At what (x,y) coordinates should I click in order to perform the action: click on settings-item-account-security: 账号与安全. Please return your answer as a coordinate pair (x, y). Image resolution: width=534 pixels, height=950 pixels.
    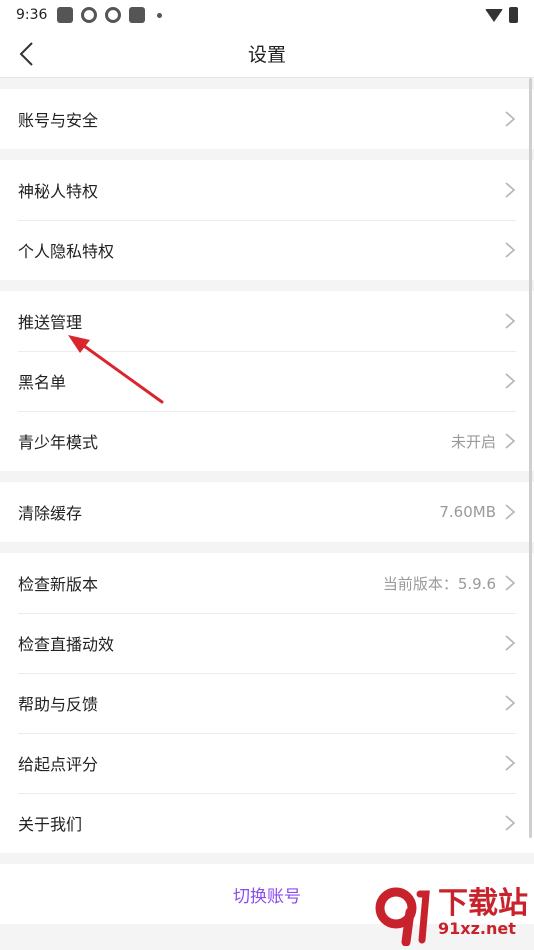
    Looking at the image, I should click on (267, 119).